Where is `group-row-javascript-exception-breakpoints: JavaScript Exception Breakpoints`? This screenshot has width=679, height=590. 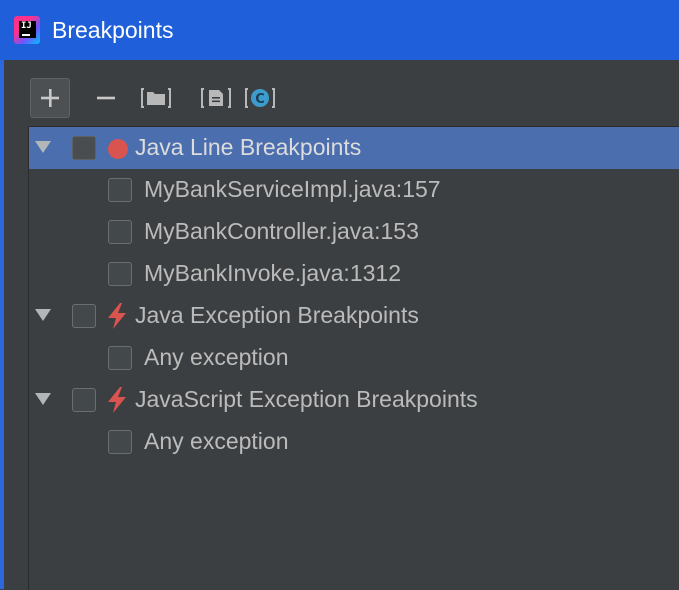
group-row-javascript-exception-breakpoints: JavaScript Exception Breakpoints is located at coordinates (354, 400).